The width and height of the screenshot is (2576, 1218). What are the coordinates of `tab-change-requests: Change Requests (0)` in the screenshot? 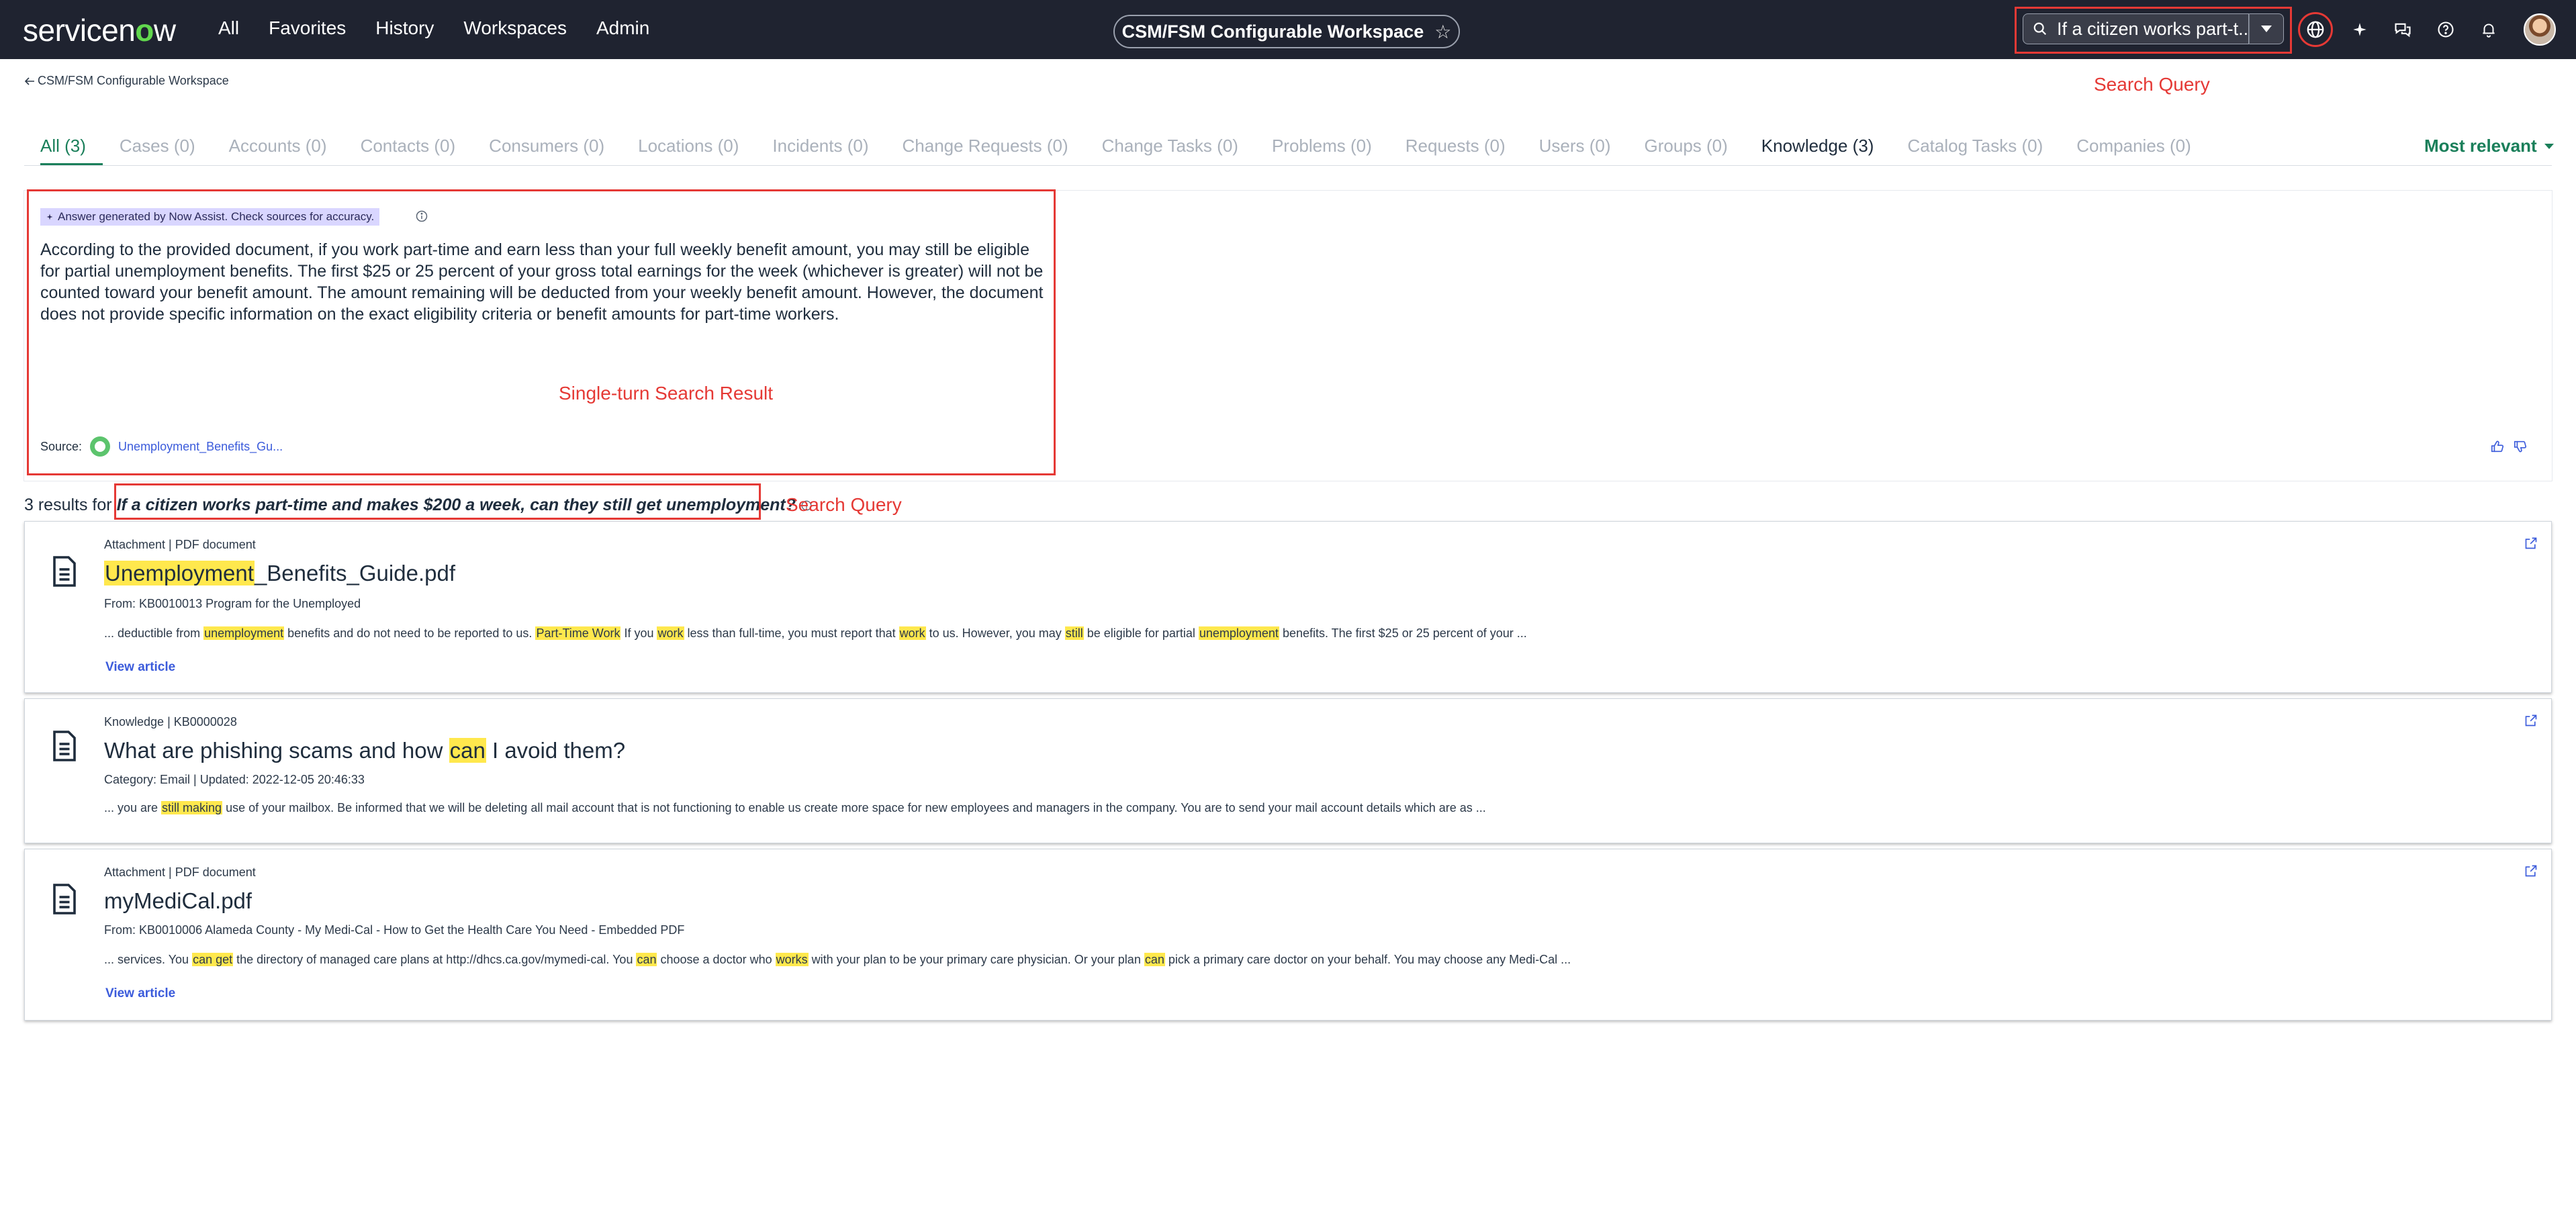 It's located at (985, 151).